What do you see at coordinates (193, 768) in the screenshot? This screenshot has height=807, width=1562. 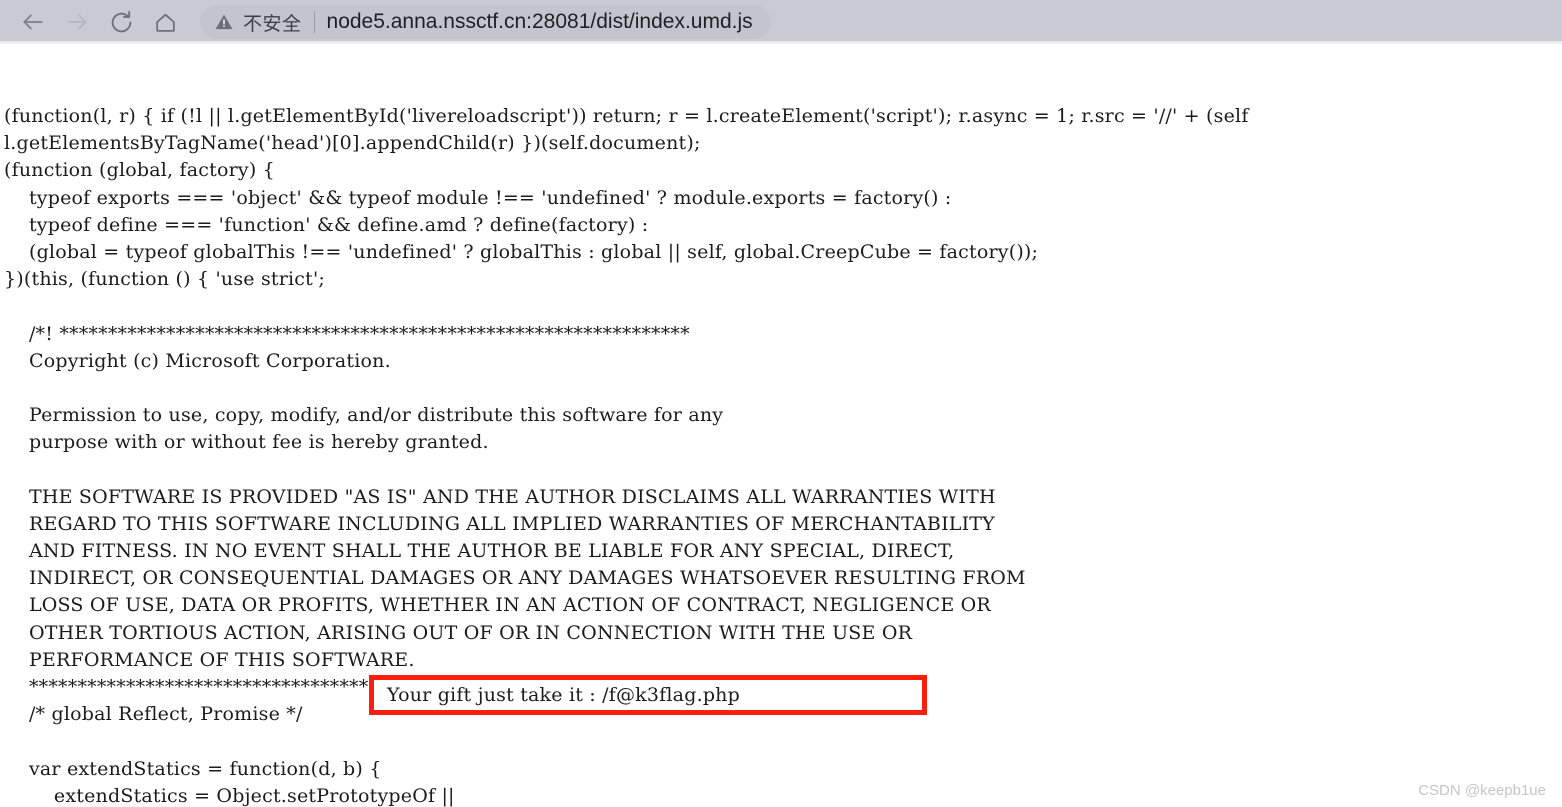 I see `code-line: var extendStatics = function(d, b) {` at bounding box center [193, 768].